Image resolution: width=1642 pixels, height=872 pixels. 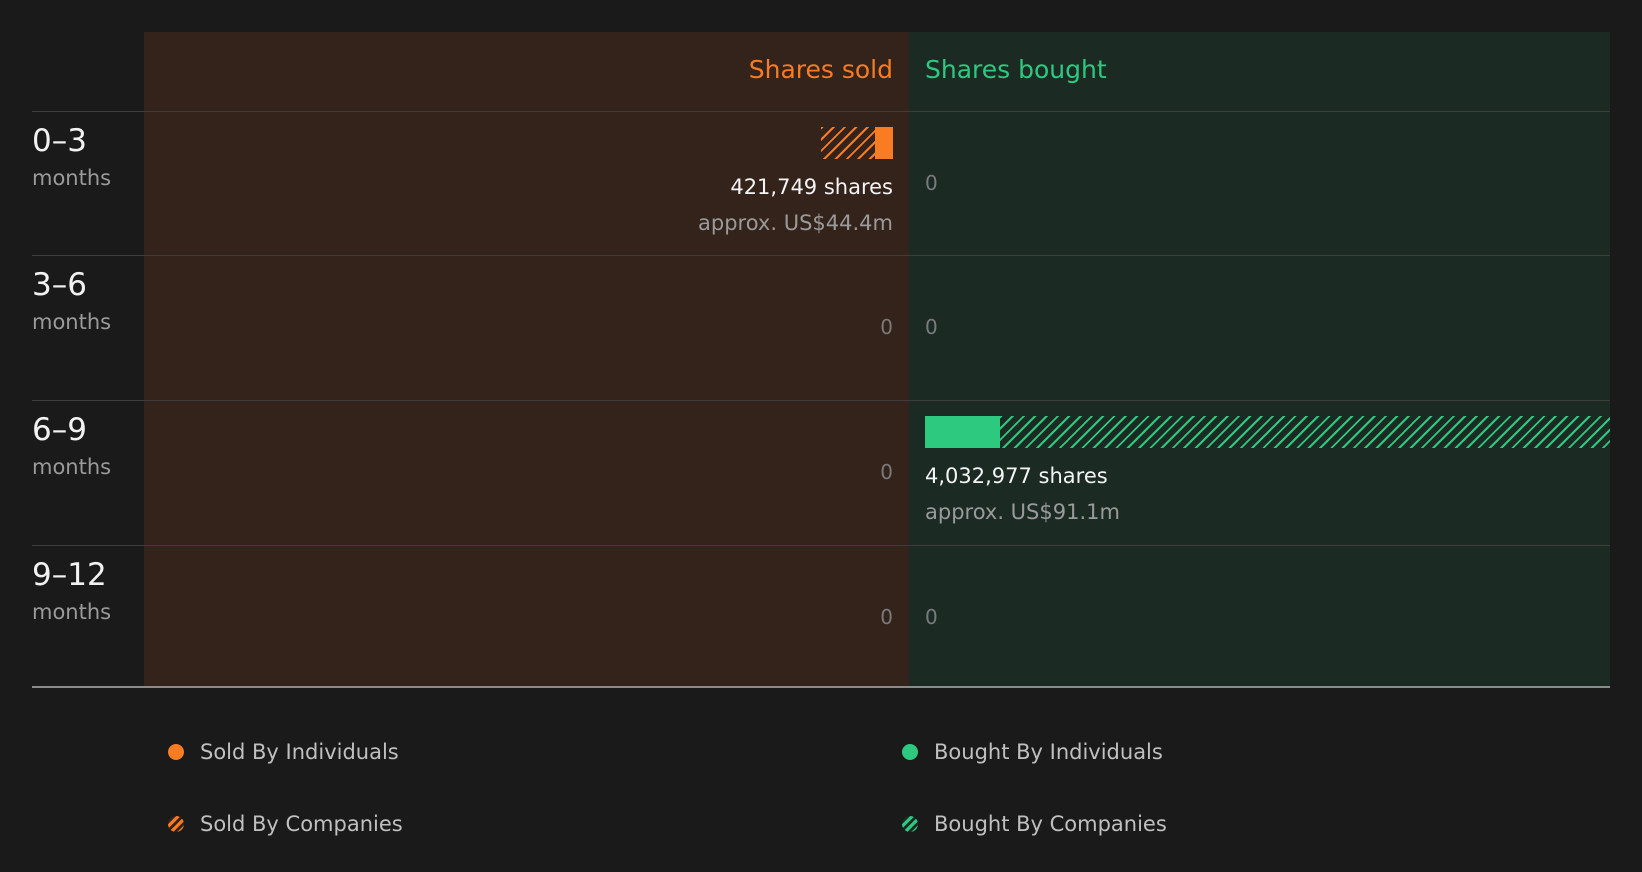 What do you see at coordinates (1016, 69) in the screenshot?
I see `shares-bought-header: Shares bought` at bounding box center [1016, 69].